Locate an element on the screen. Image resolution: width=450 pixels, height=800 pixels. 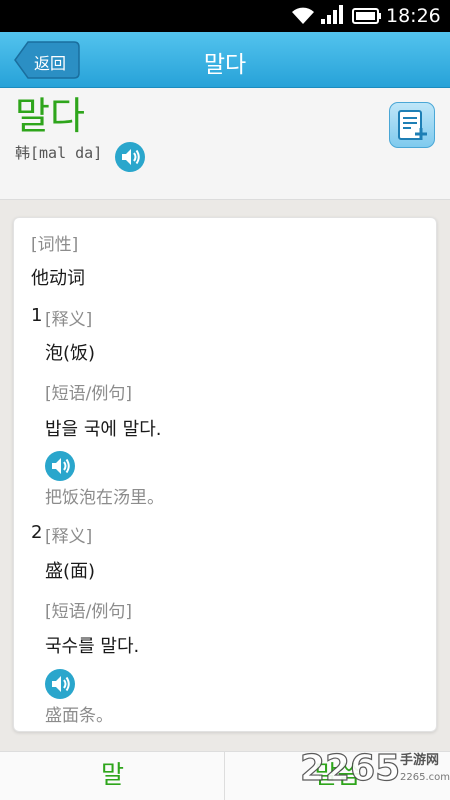
related-word-tab: 말 is located at coordinates (112, 776).